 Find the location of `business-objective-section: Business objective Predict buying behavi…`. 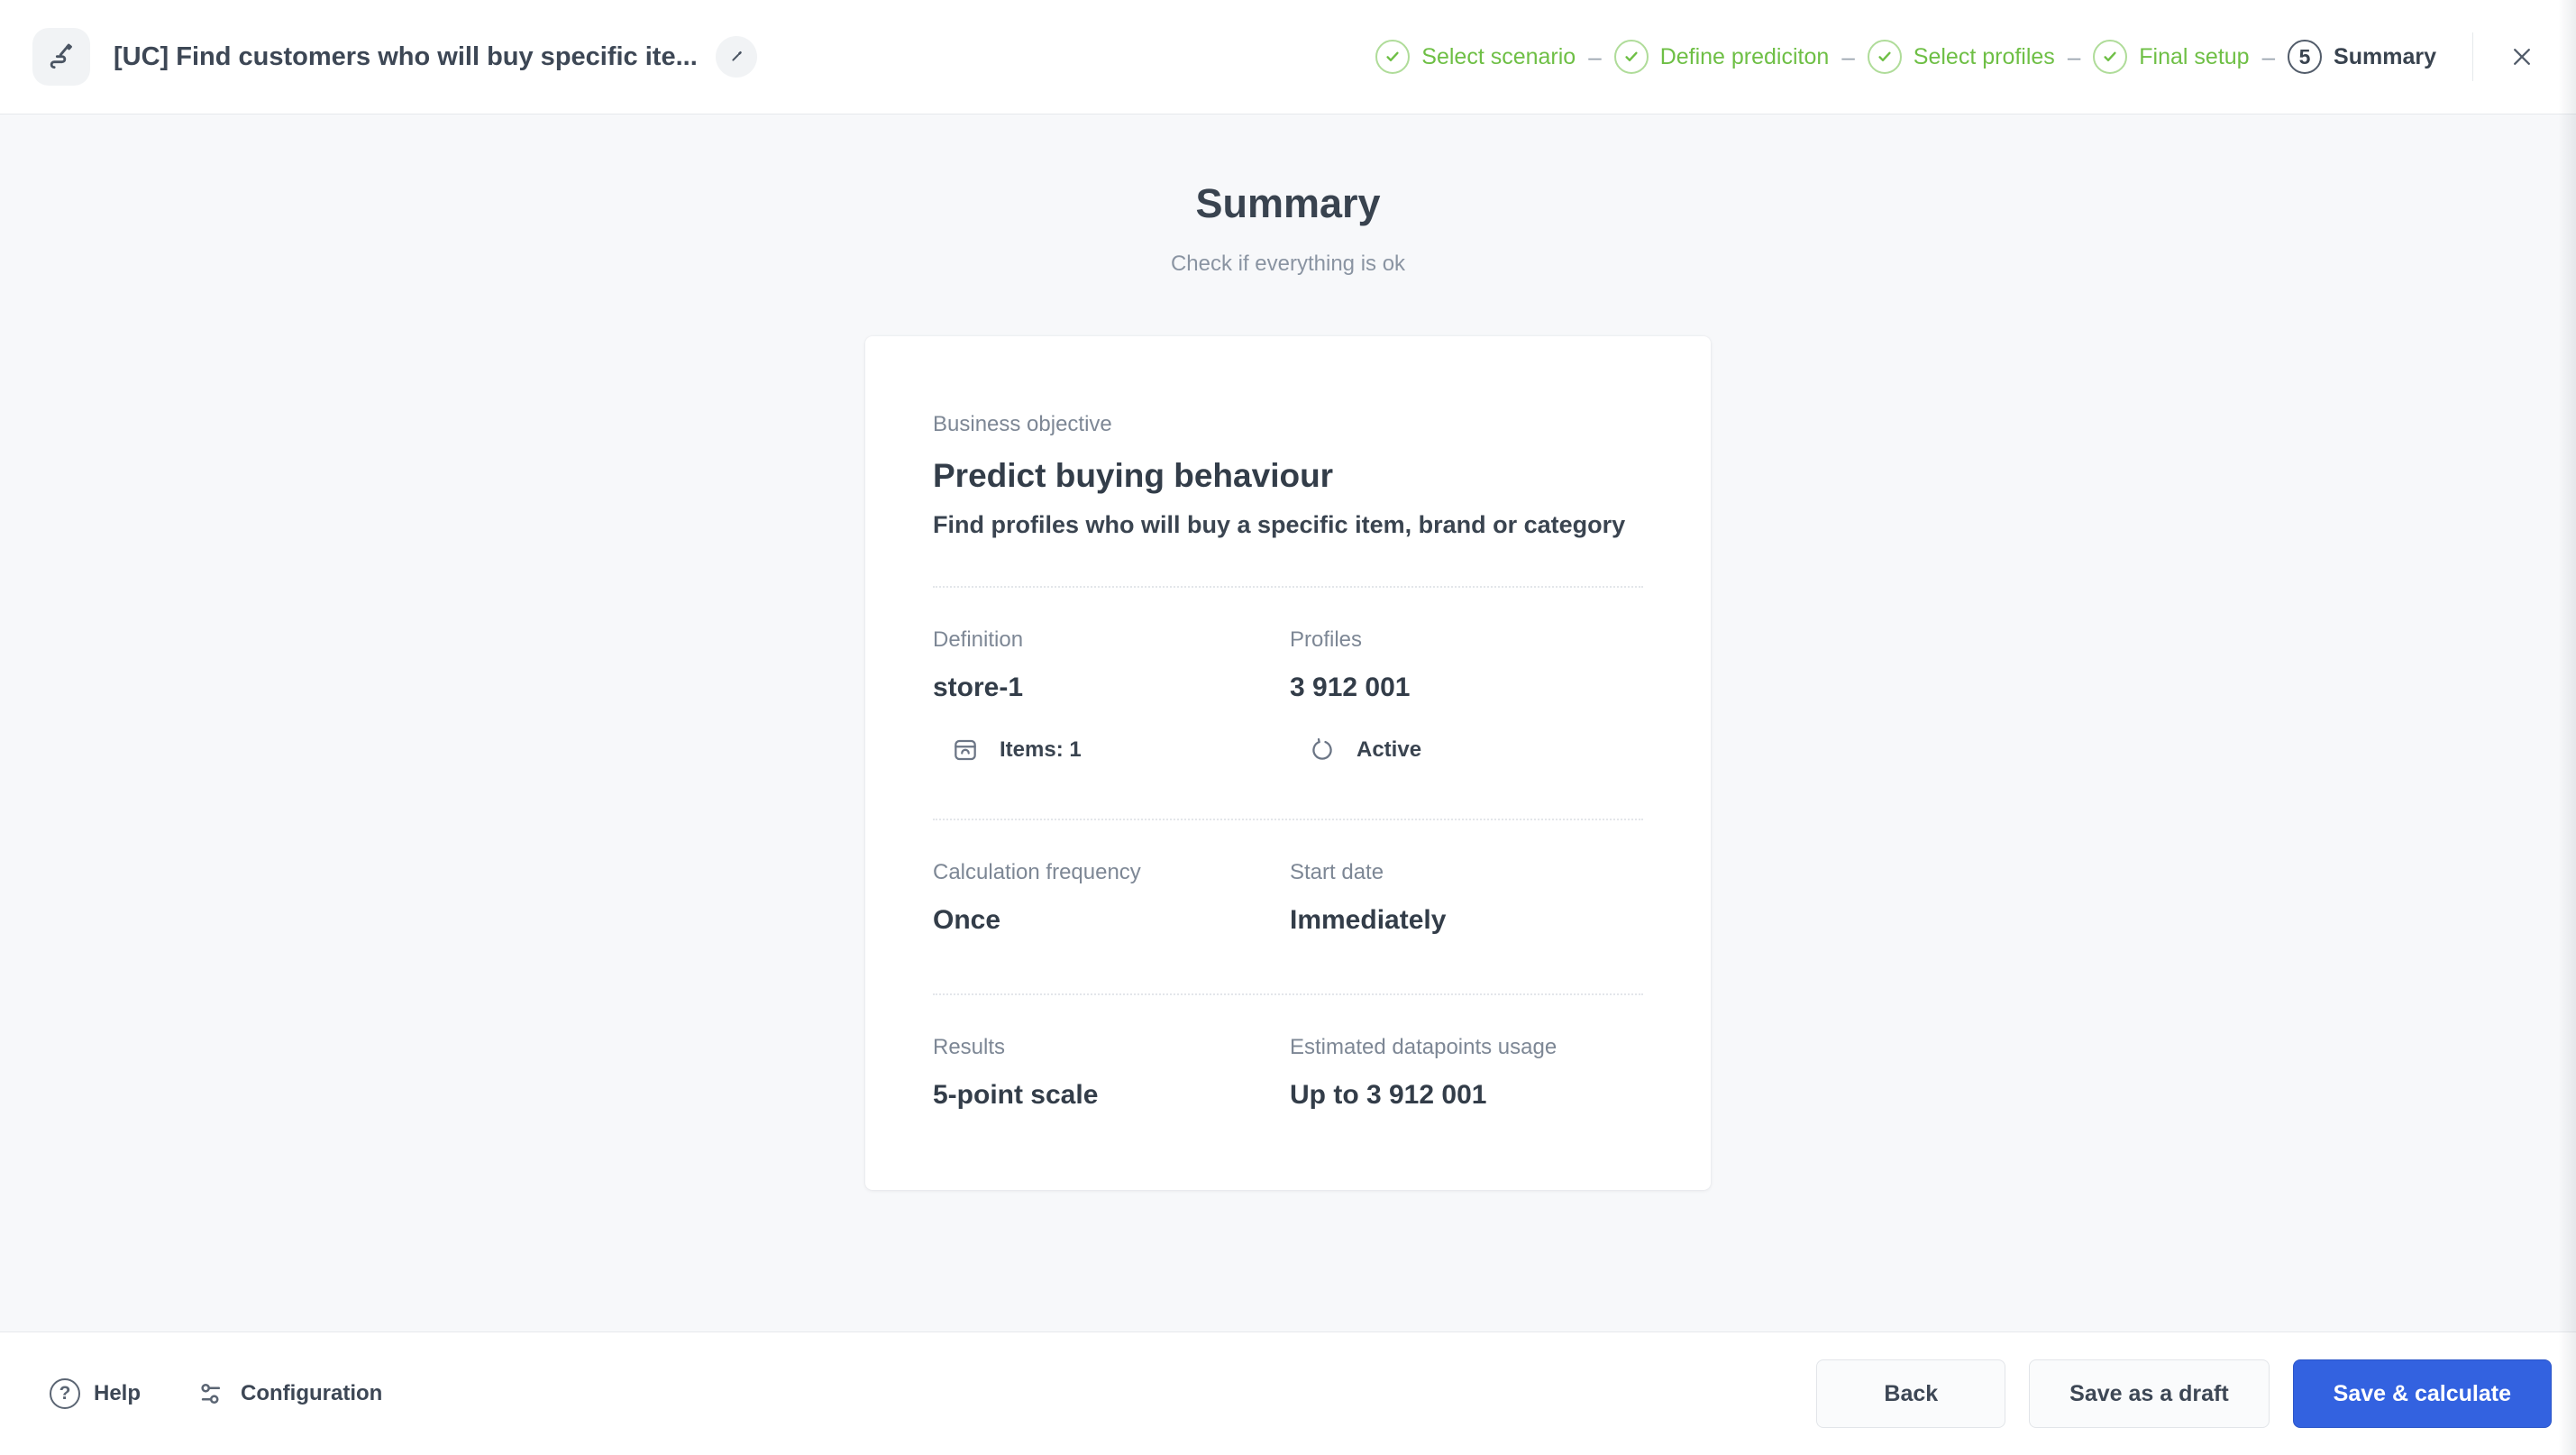

business-objective-section: Business objective Predict buying behavi… is located at coordinates (1288, 475).